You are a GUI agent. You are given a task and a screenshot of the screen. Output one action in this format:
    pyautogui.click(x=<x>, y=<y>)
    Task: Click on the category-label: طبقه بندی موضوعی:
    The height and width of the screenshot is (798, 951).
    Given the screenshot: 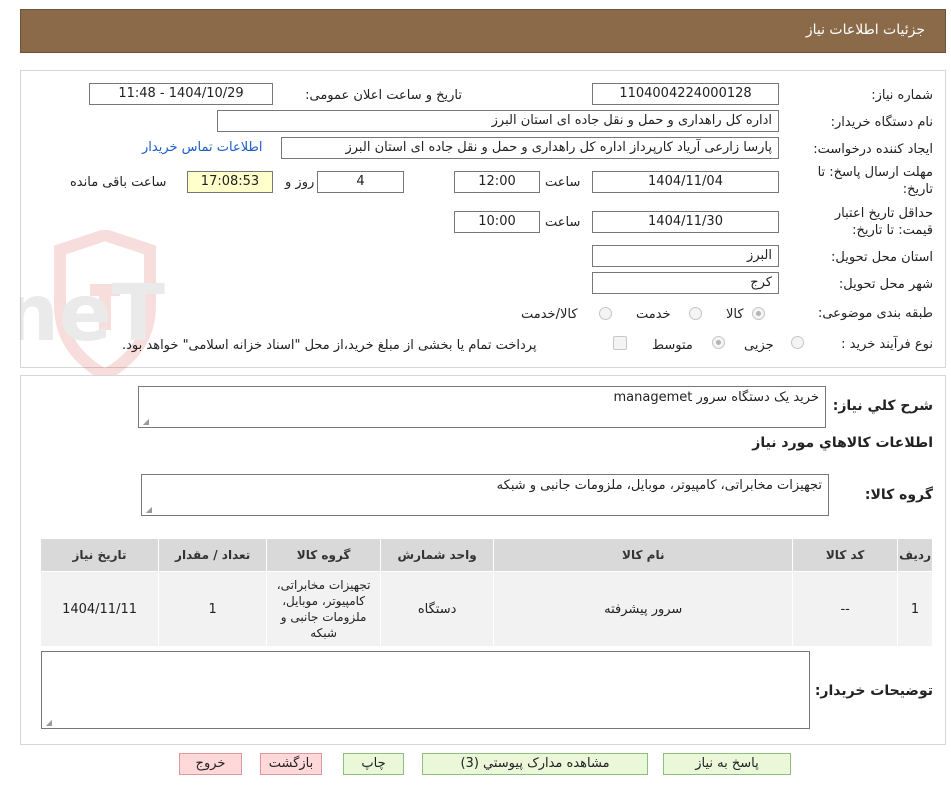 What is the action you would take?
    pyautogui.click(x=875, y=313)
    